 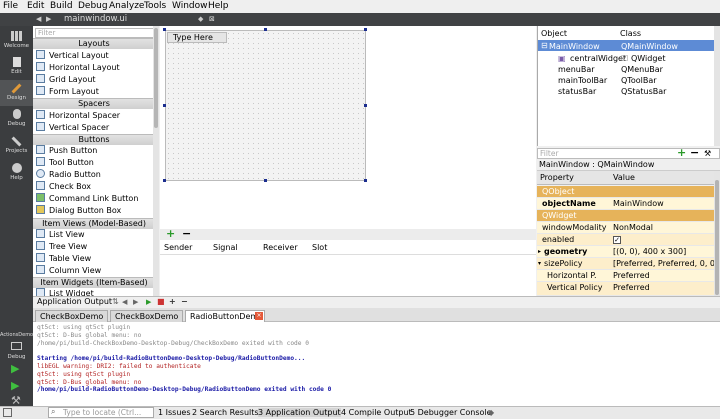 I want to click on group-qobject: QObject, so click(x=626, y=192).